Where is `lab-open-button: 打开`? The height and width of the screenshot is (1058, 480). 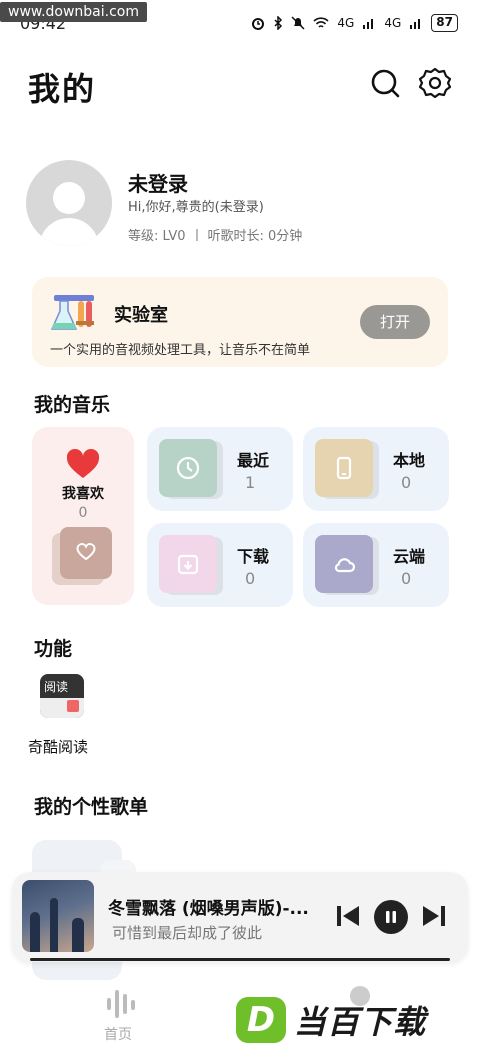 lab-open-button: 打开 is located at coordinates (395, 322).